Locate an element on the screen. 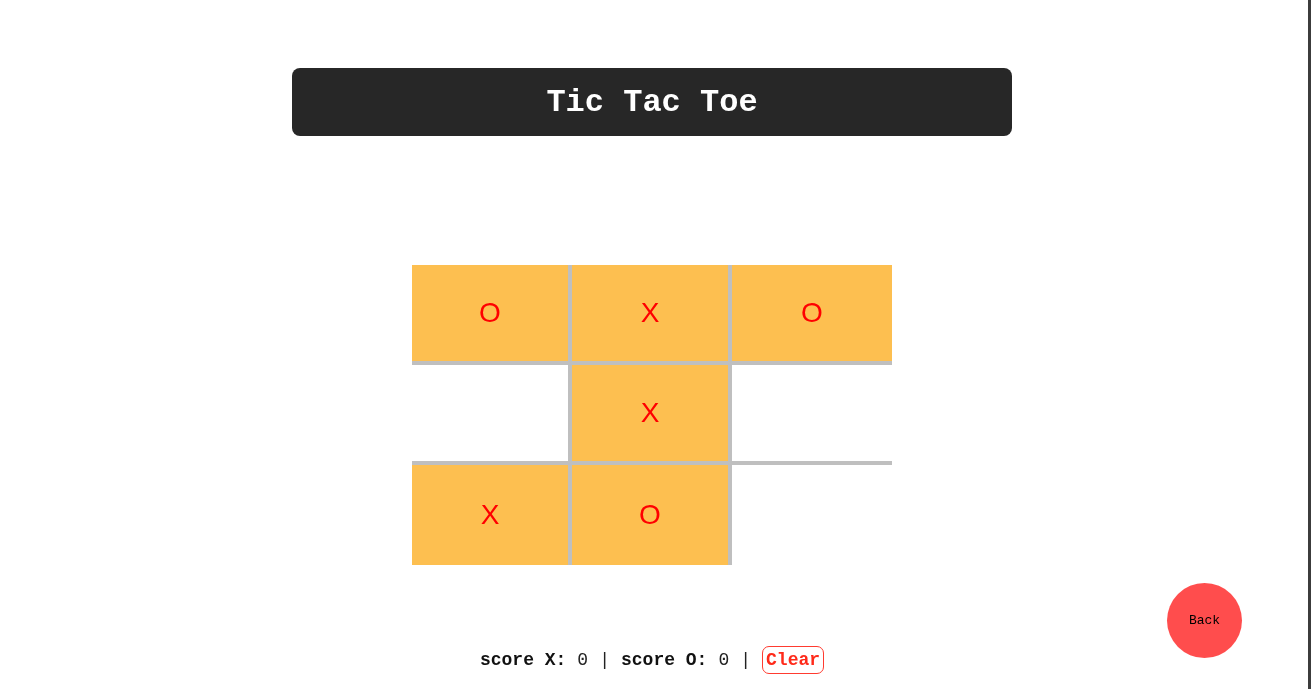 Image resolution: width=1311 pixels, height=689 pixels. back-button: Back is located at coordinates (1204, 620).